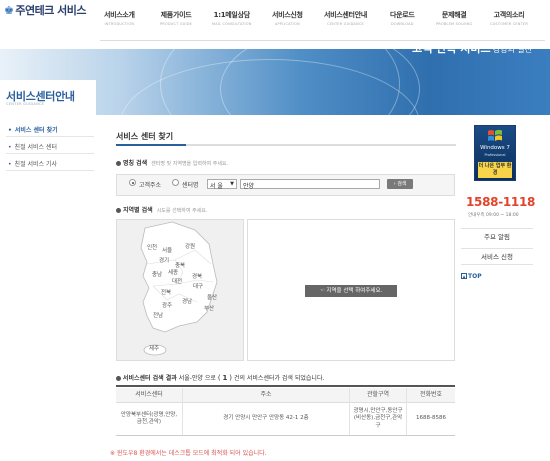  Describe the element at coordinates (132, 182) in the screenshot. I see `radio-customer-address` at that location.